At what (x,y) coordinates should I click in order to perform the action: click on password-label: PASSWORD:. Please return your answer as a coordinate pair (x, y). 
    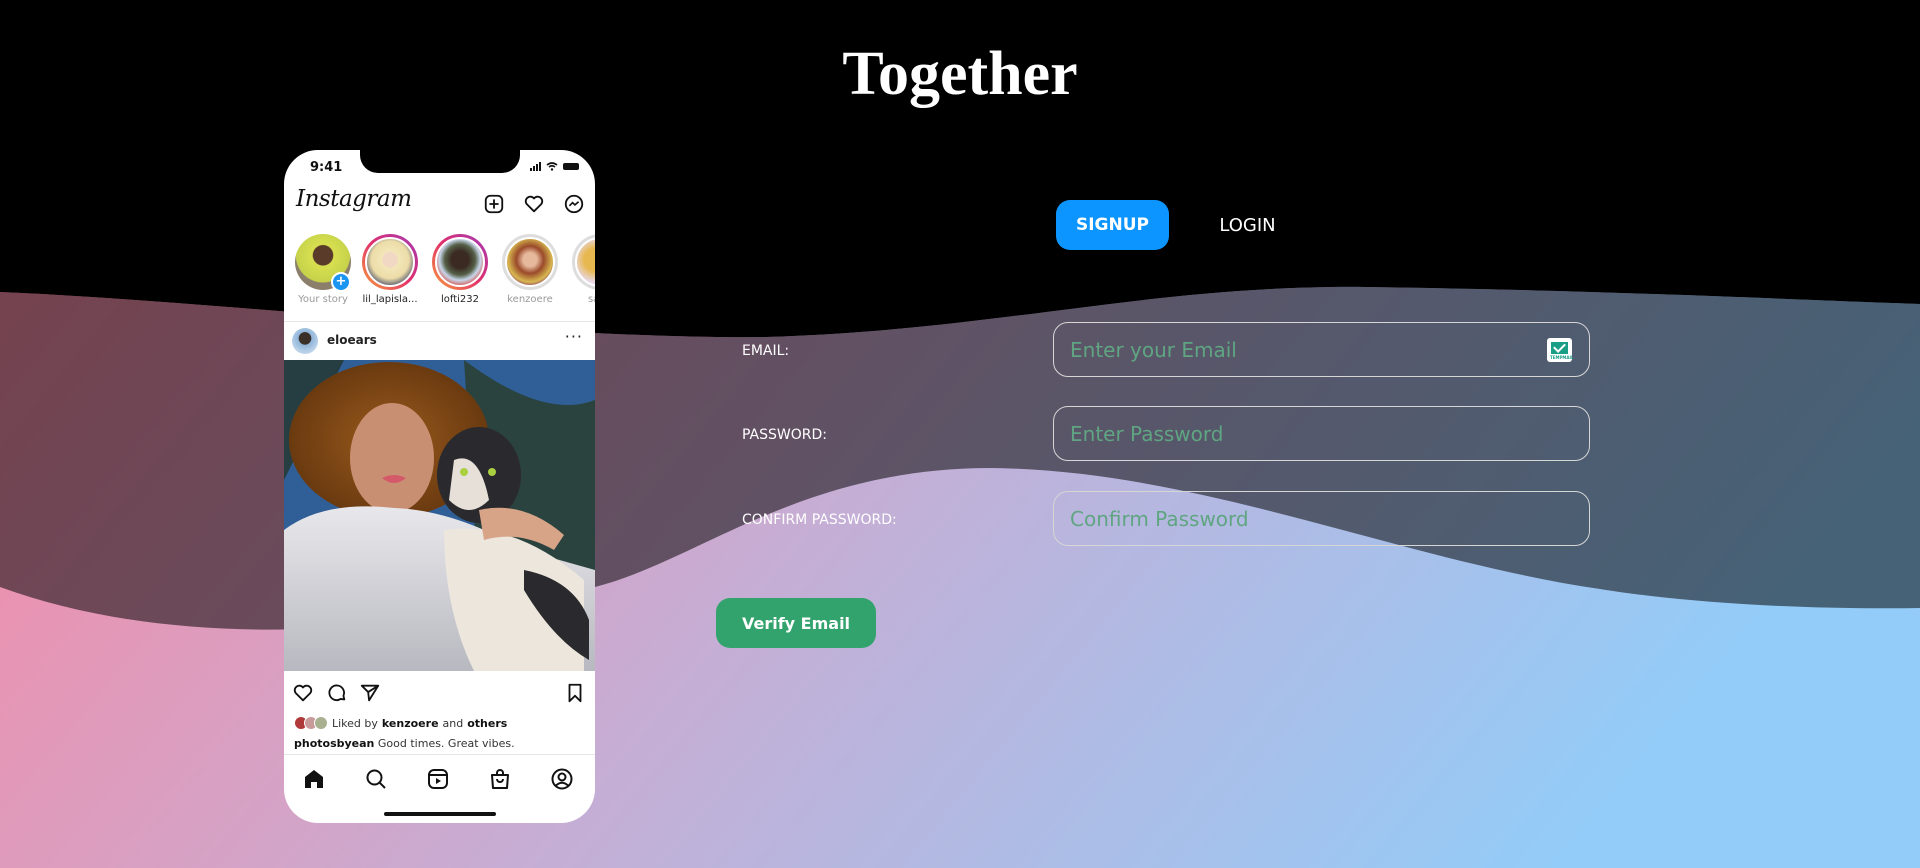
    Looking at the image, I should click on (784, 435).